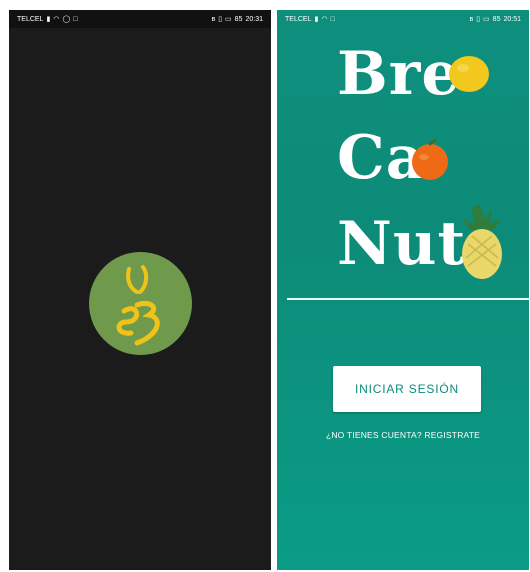  What do you see at coordinates (254, 19) in the screenshot?
I see `status-time: 20:31` at bounding box center [254, 19].